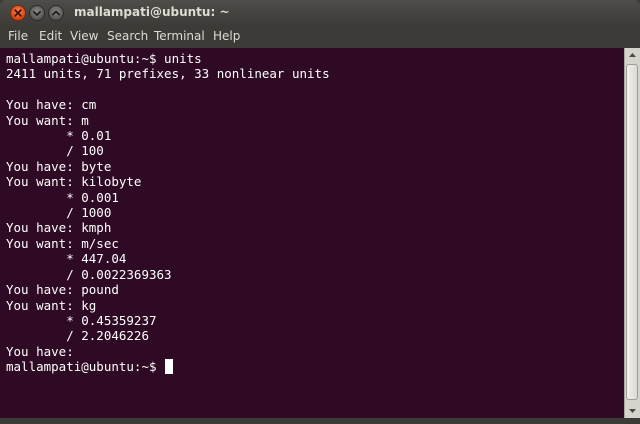 The height and width of the screenshot is (424, 640). Describe the element at coordinates (84, 36) in the screenshot. I see `menu-view: View` at that location.